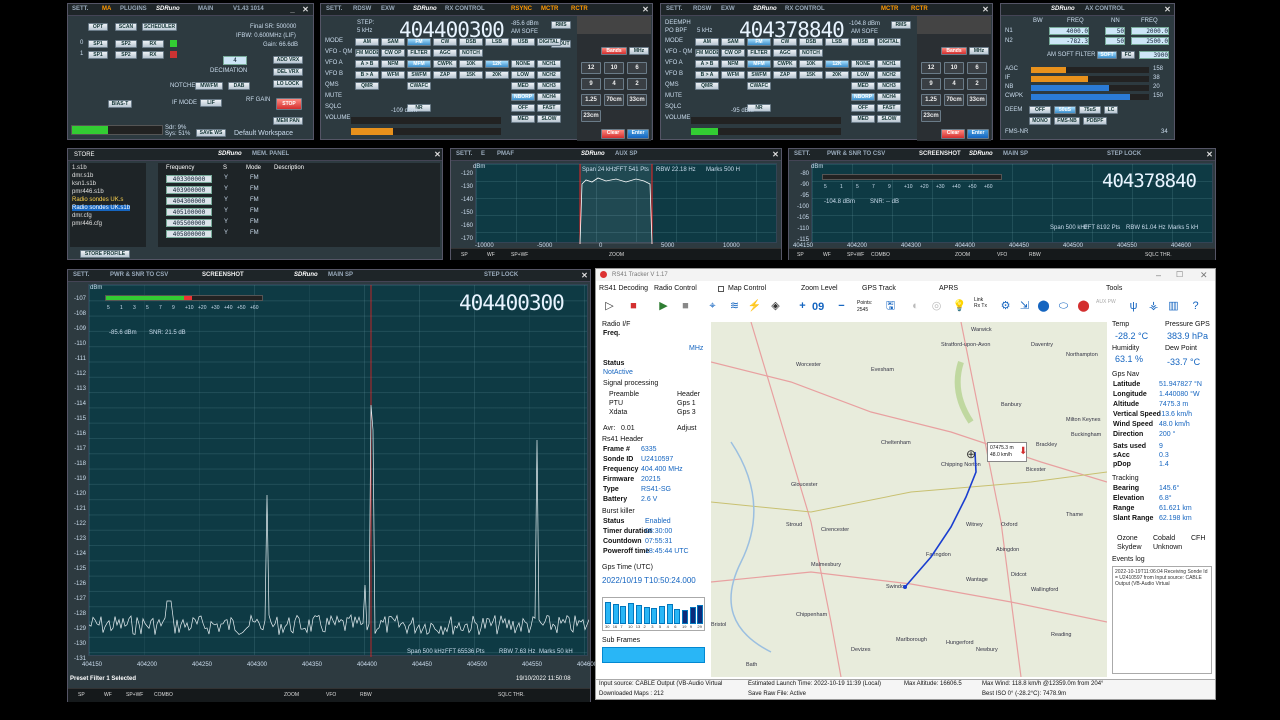 Image resolution: width=1280 pixels, height=720 pixels. What do you see at coordinates (81, 695) in the screenshot?
I see `bigsp-sp-btn: SP` at bounding box center [81, 695].